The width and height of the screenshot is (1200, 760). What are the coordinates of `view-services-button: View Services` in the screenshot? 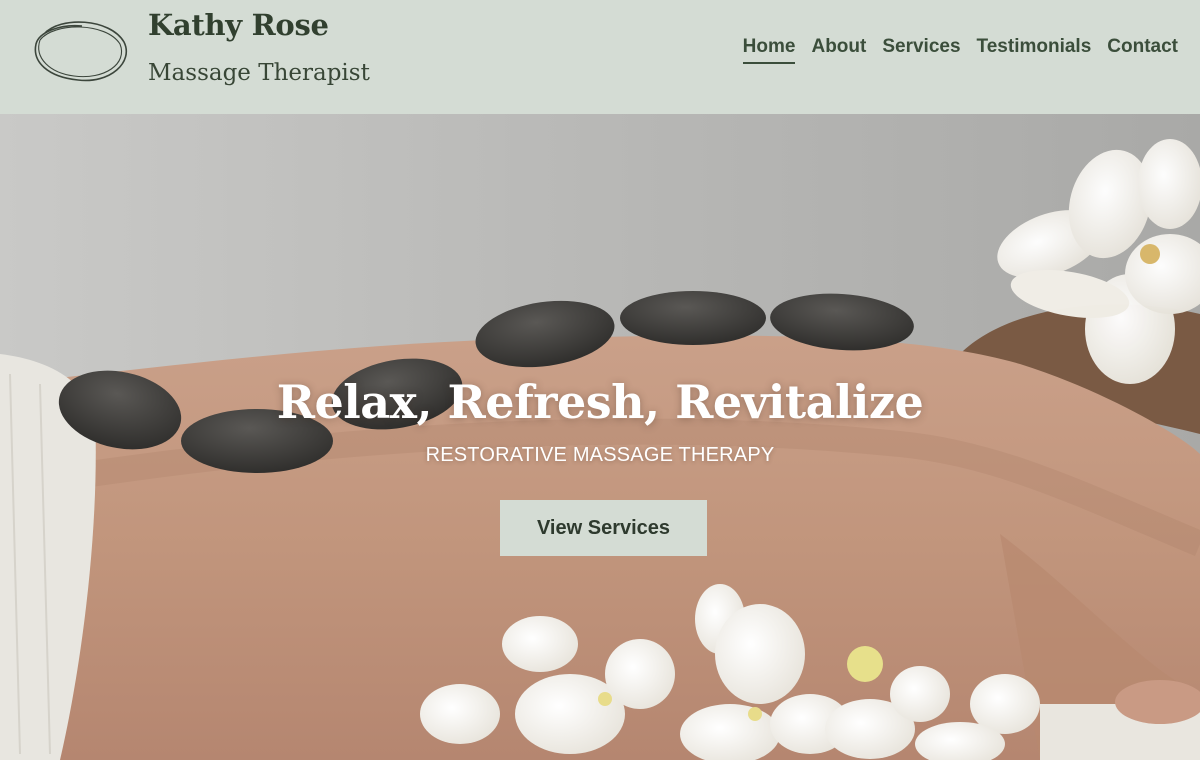 It's located at (603, 528).